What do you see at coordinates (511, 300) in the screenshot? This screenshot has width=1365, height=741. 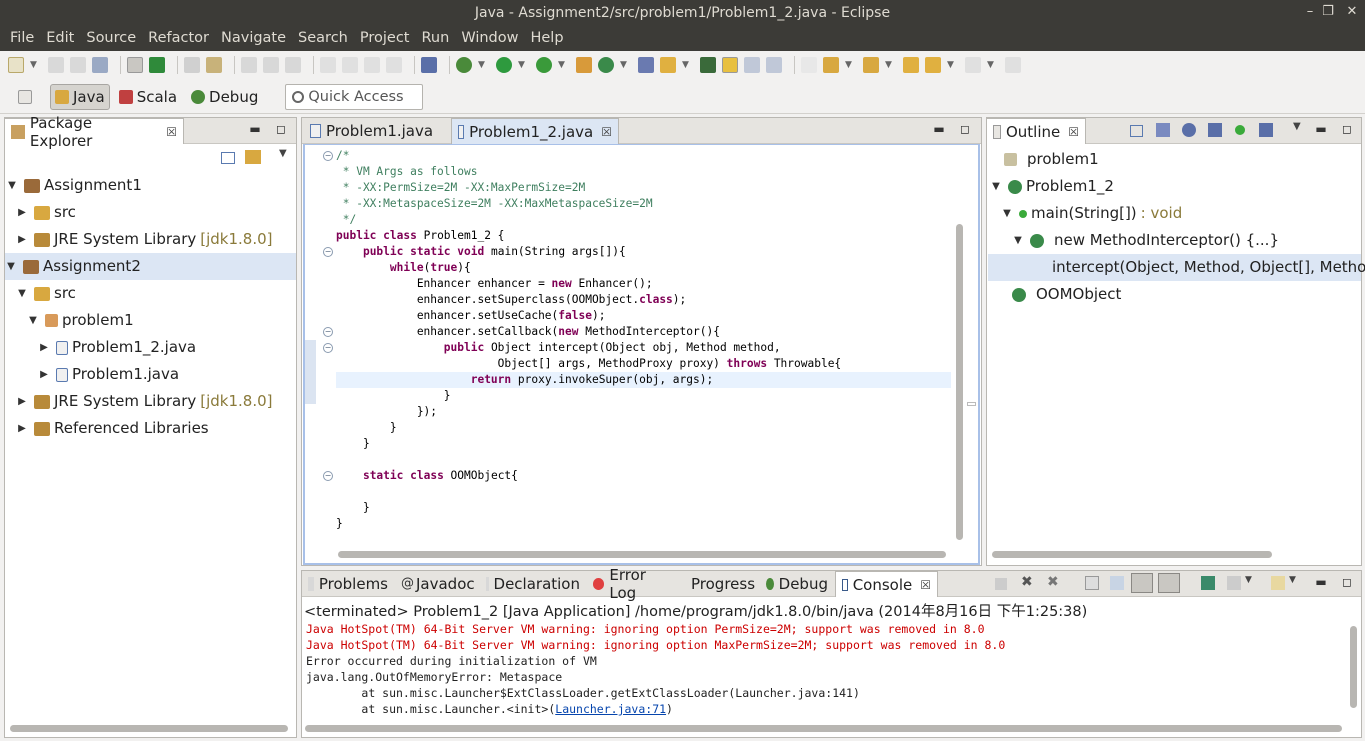 I see `code-line: enhancer.setSuperclass(OOMObject.class);` at bounding box center [511, 300].